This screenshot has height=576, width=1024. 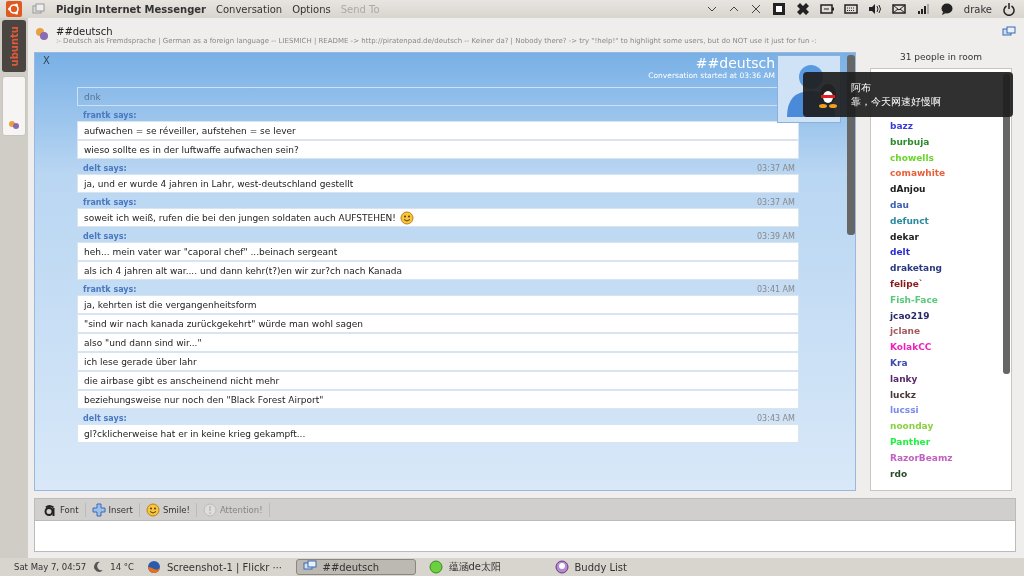 What do you see at coordinates (907, 283) in the screenshot?
I see `user-list-item: felipe`` at bounding box center [907, 283].